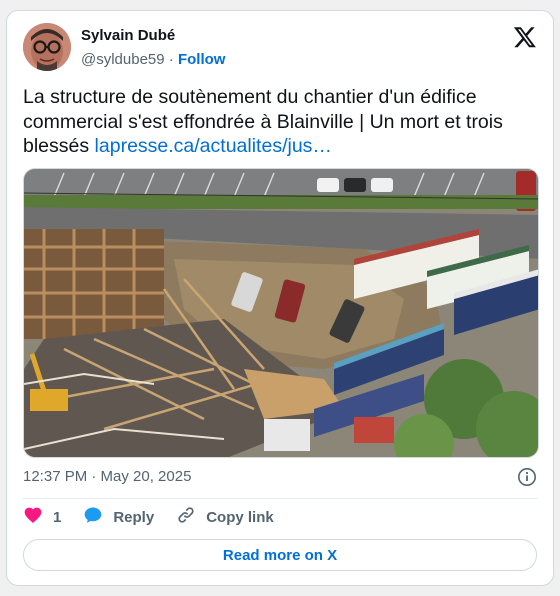 The image size is (560, 596). I want to click on author-handle-row: @syldube59 · Follow, so click(153, 59).